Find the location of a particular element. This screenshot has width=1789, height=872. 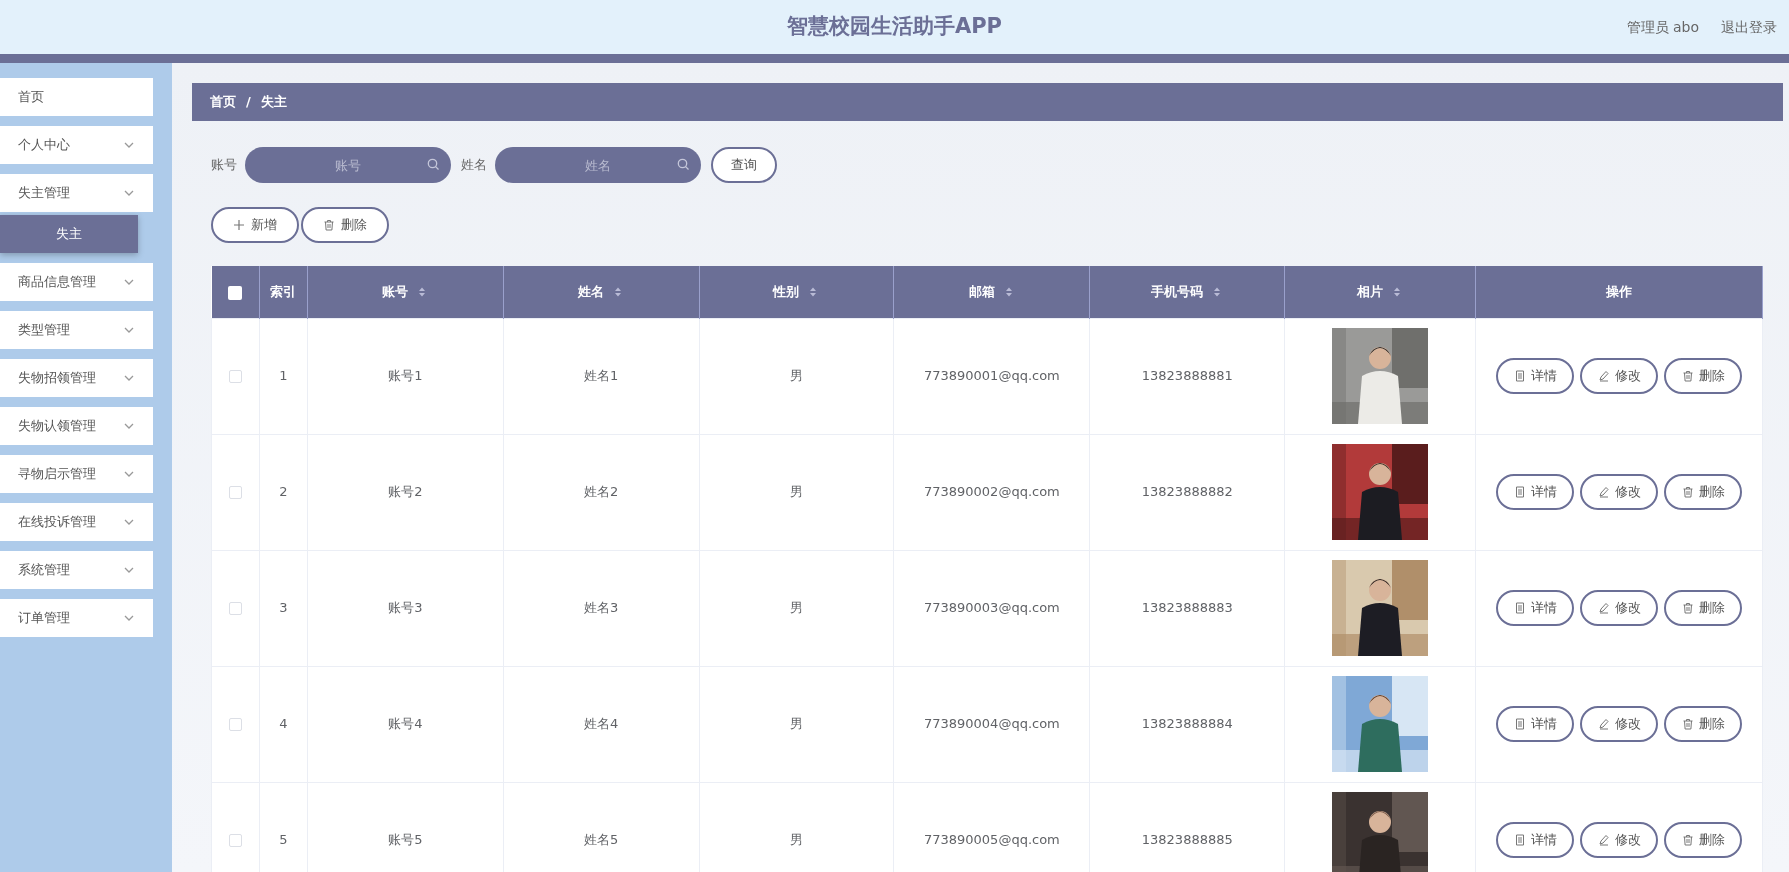

sidebar-item: 寻物启示管理 is located at coordinates (76, 474).